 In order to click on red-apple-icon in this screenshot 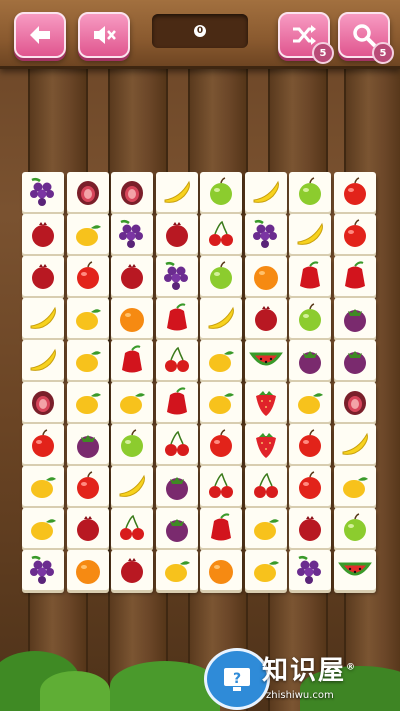, I will do `click(221, 443)`.